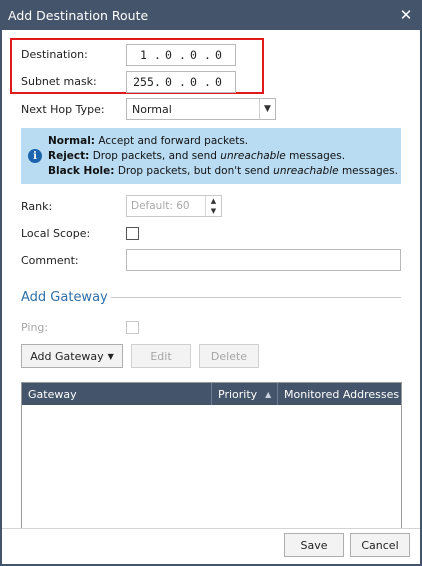 This screenshot has height=566, width=422. I want to click on local-scope-label: Local Scope:, so click(56, 233).